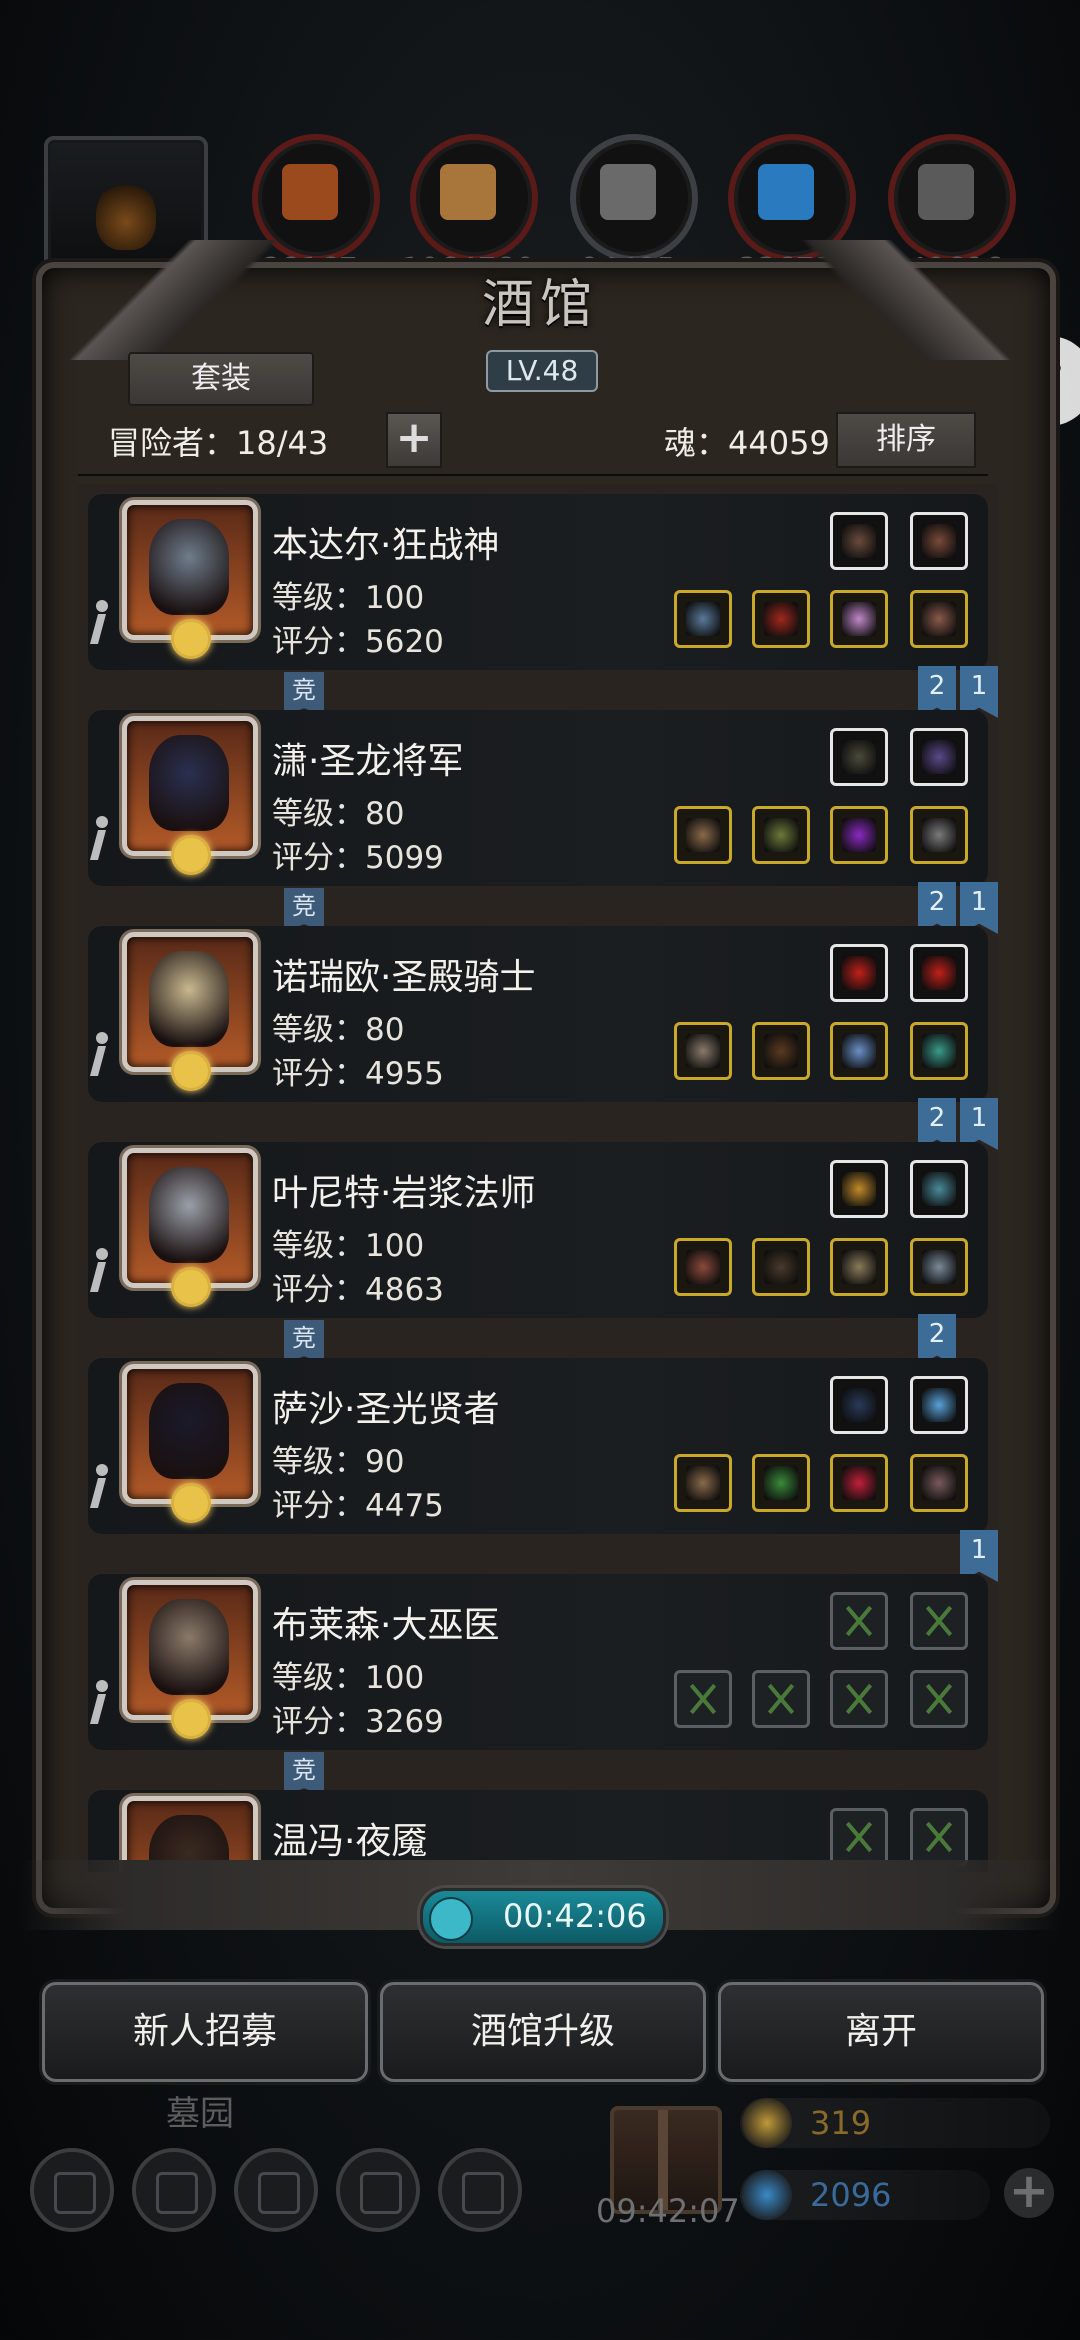 This screenshot has width=1080, height=2340. Describe the element at coordinates (205, 2032) in the screenshot. I see `recruit-button: 新人招募` at that location.